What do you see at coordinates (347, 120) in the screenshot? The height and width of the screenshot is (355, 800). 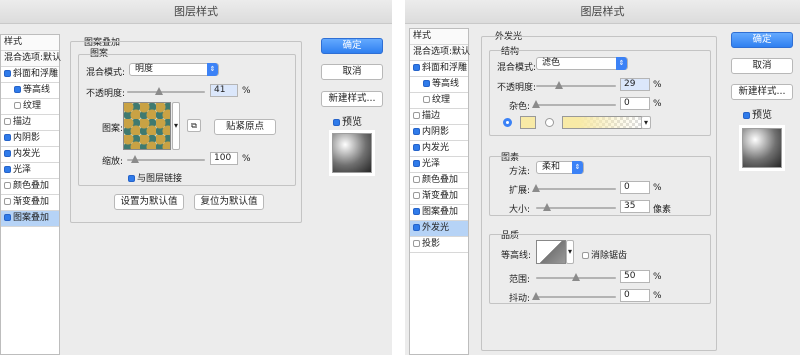 I see `left-preview-checkbox: 预览` at bounding box center [347, 120].